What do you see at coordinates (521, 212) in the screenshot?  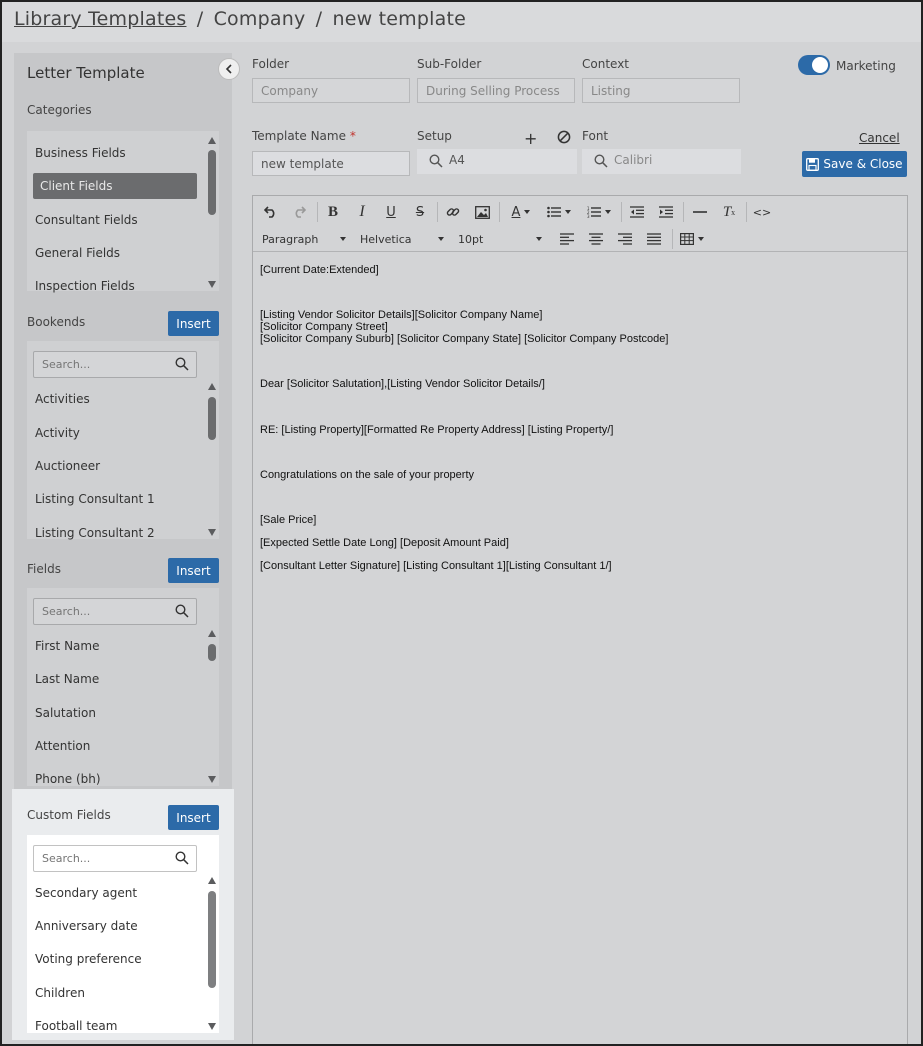 I see `text-color-icon: A` at bounding box center [521, 212].